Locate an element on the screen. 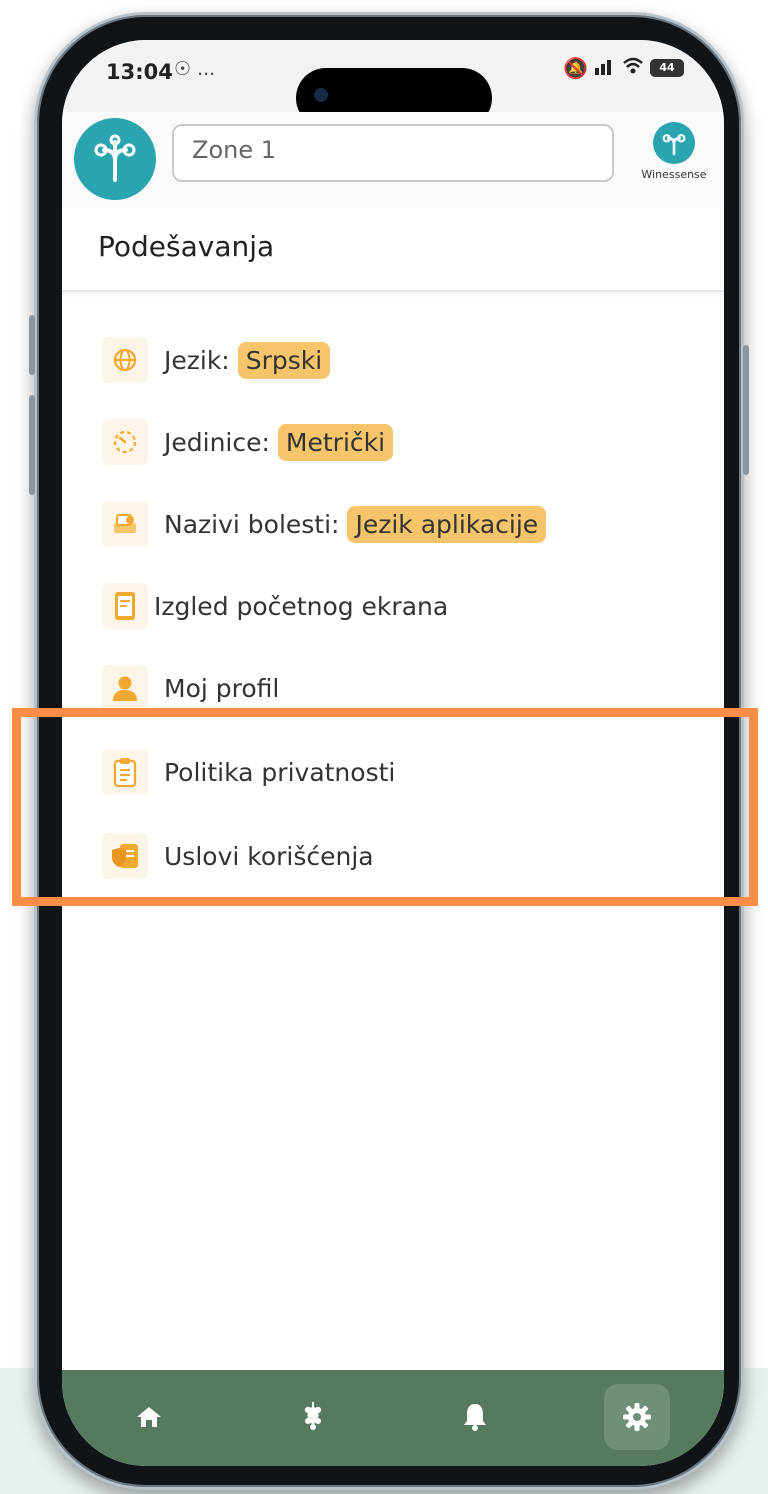  globe-icon is located at coordinates (125, 360).